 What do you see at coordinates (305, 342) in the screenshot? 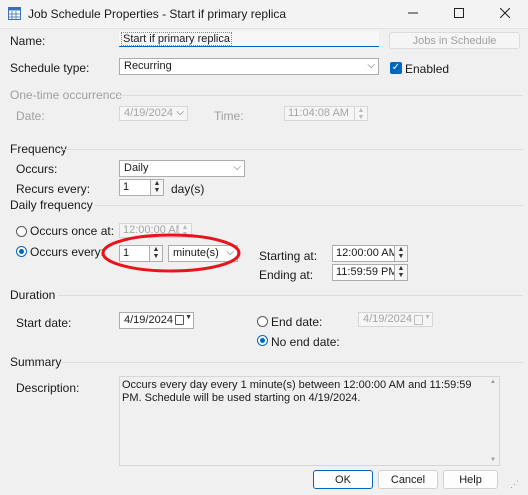
I see `no-end-date-label: No end date:` at bounding box center [305, 342].